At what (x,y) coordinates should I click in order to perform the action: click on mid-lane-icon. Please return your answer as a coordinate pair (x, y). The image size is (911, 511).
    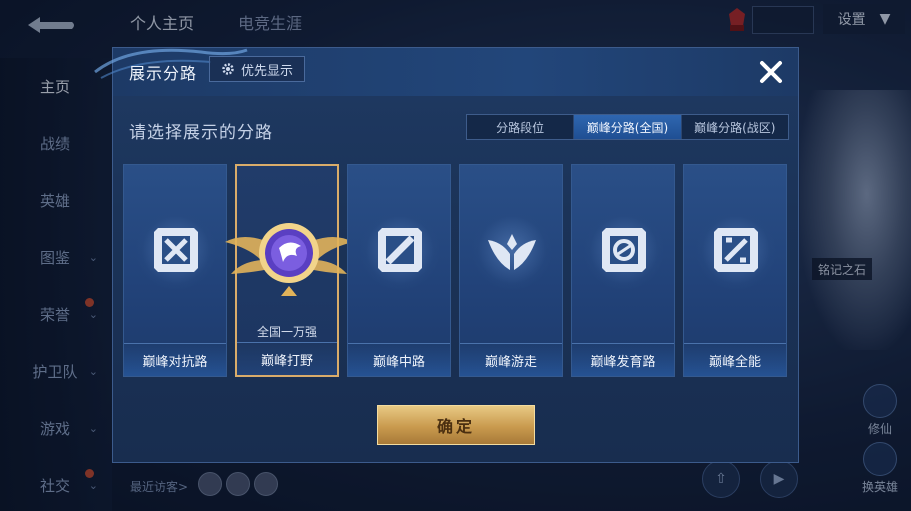
    Looking at the image, I should click on (400, 250).